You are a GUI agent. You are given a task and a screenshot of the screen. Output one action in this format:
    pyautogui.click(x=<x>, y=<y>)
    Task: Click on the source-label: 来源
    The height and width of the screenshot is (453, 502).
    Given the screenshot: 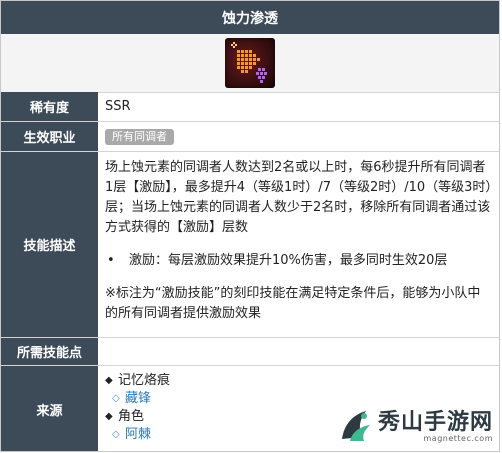 What is the action you would take?
    pyautogui.click(x=49, y=408)
    